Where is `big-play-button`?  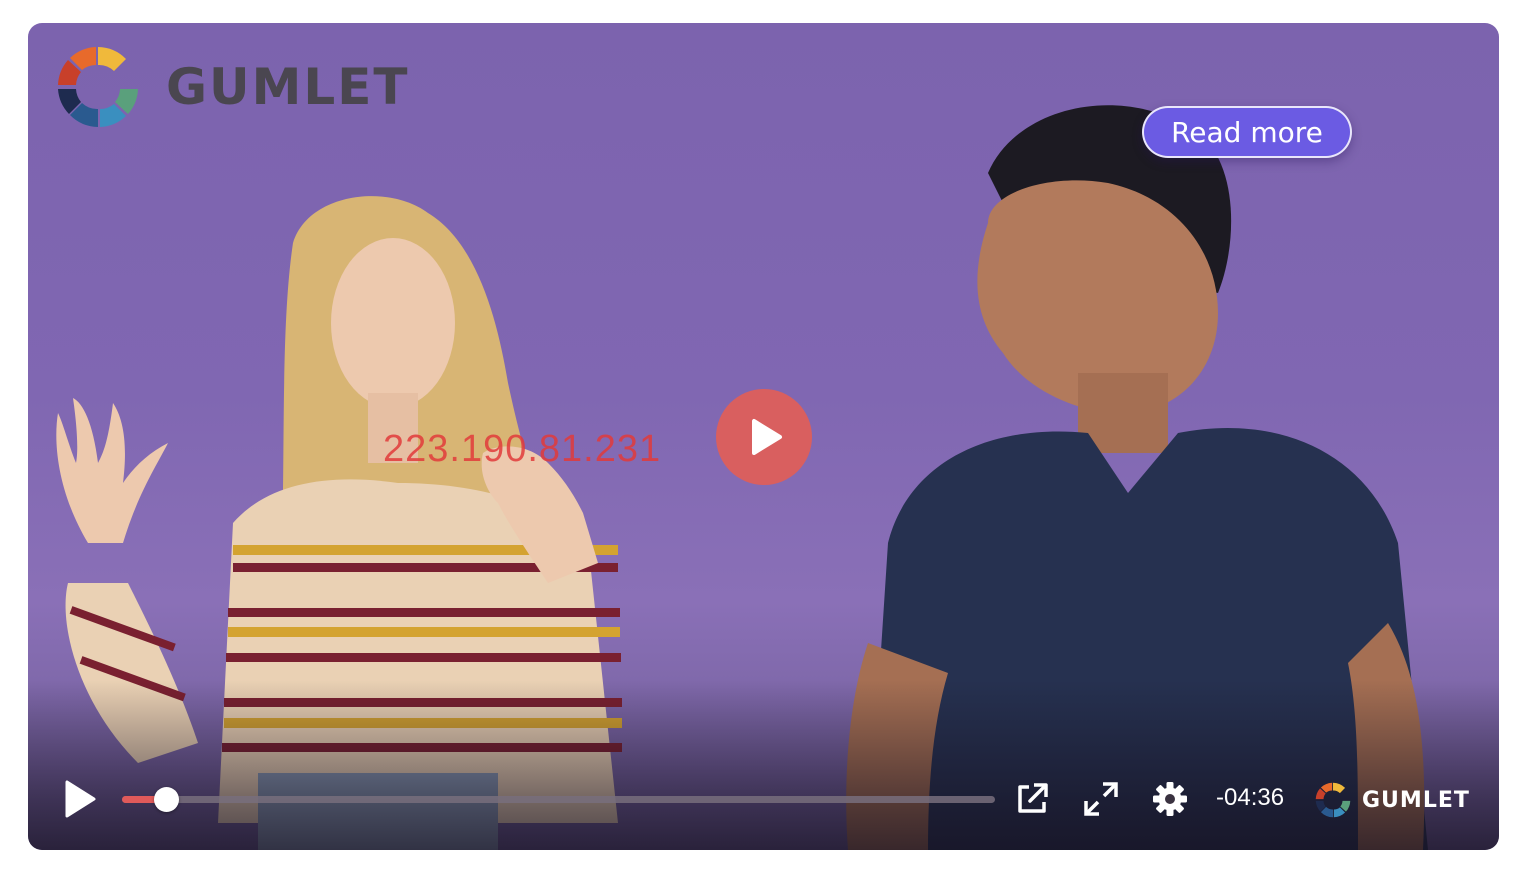 big-play-button is located at coordinates (764, 437).